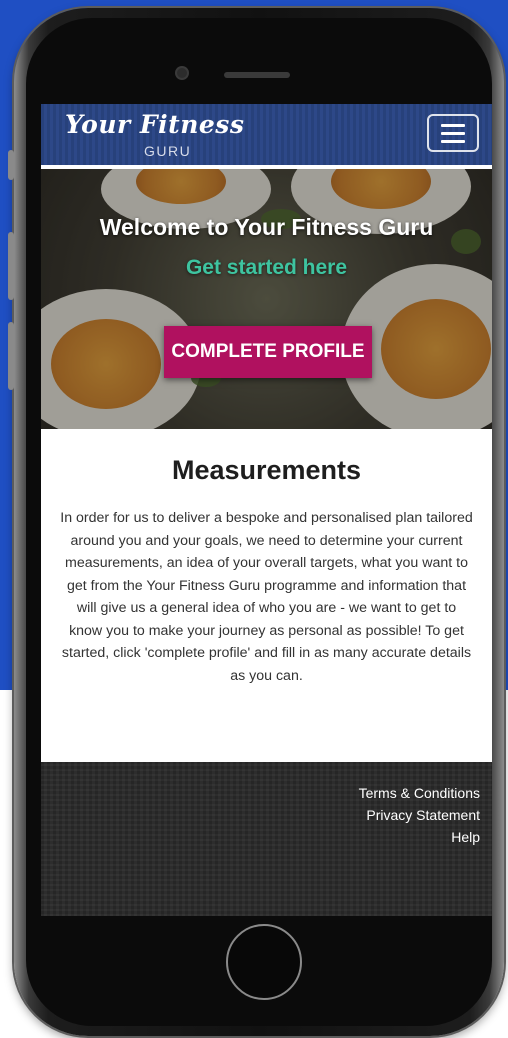 Image resolution: width=508 pixels, height=1038 pixels. Describe the element at coordinates (11, 356) in the screenshot. I see `phone-volume-down` at that location.